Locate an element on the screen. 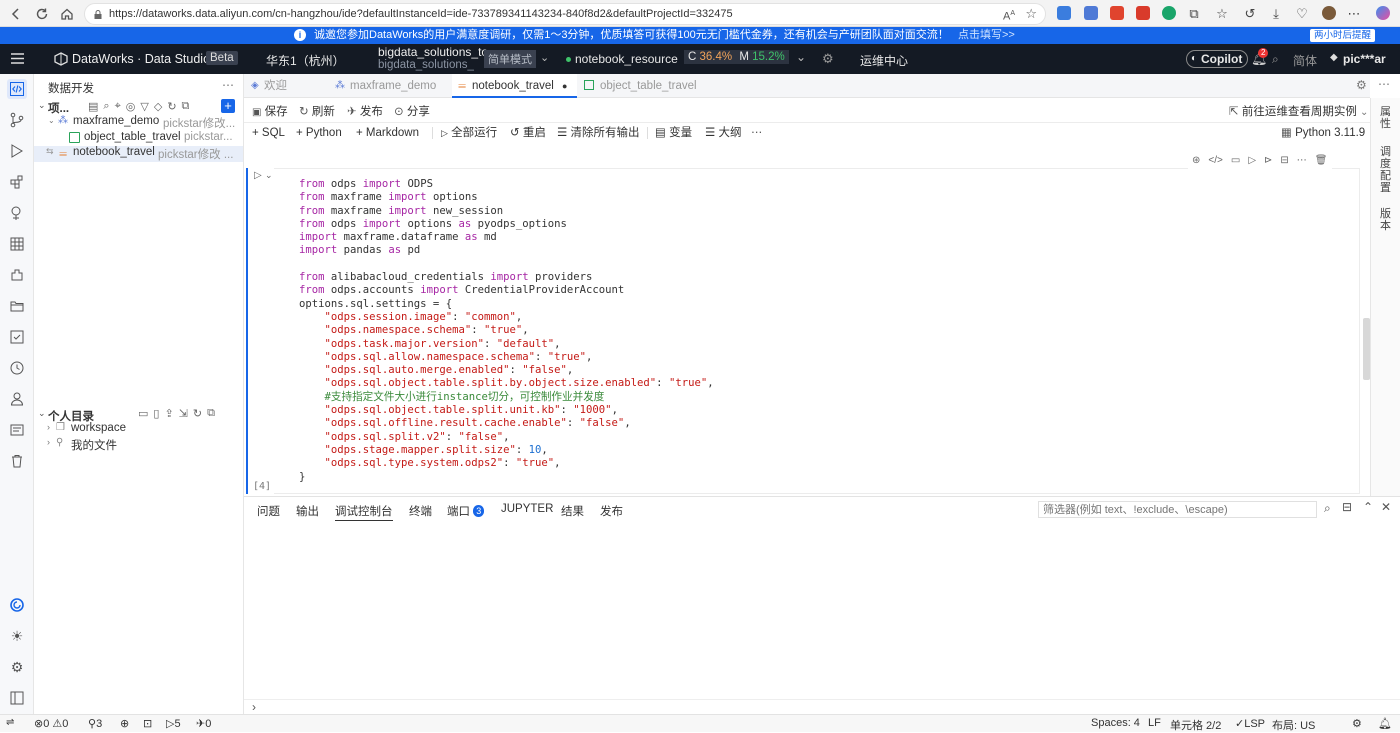 The image size is (1400, 733). theme-sun-icon: ☀ is located at coordinates (17, 636).